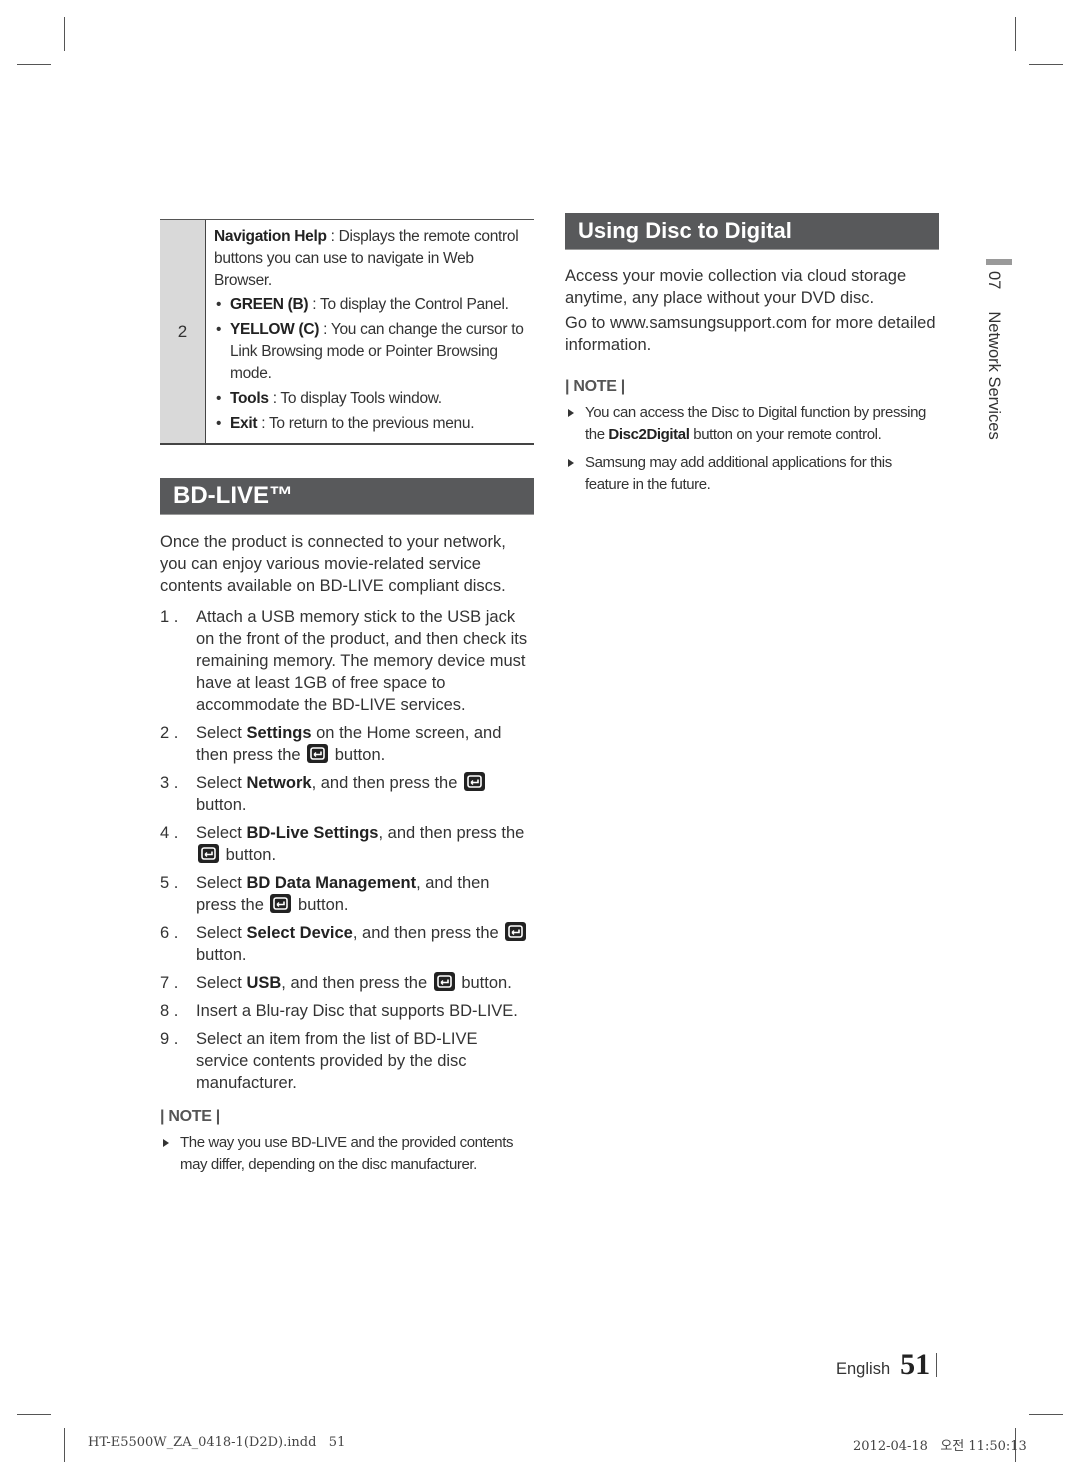 The width and height of the screenshot is (1080, 1479). I want to click on step-number: 2 ., so click(169, 733).